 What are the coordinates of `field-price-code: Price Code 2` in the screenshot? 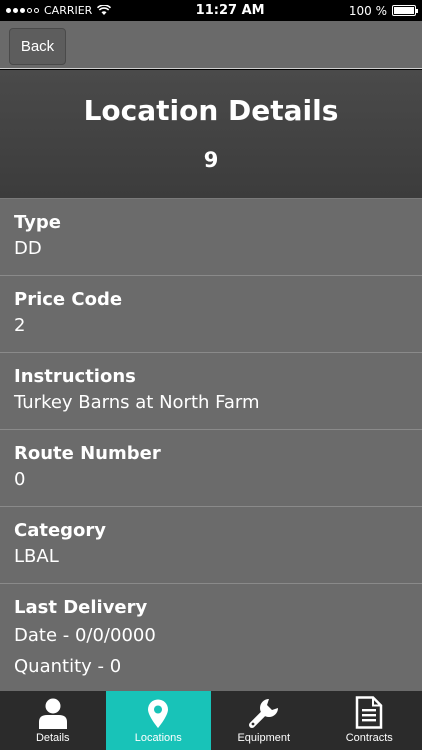 It's located at (211, 313).